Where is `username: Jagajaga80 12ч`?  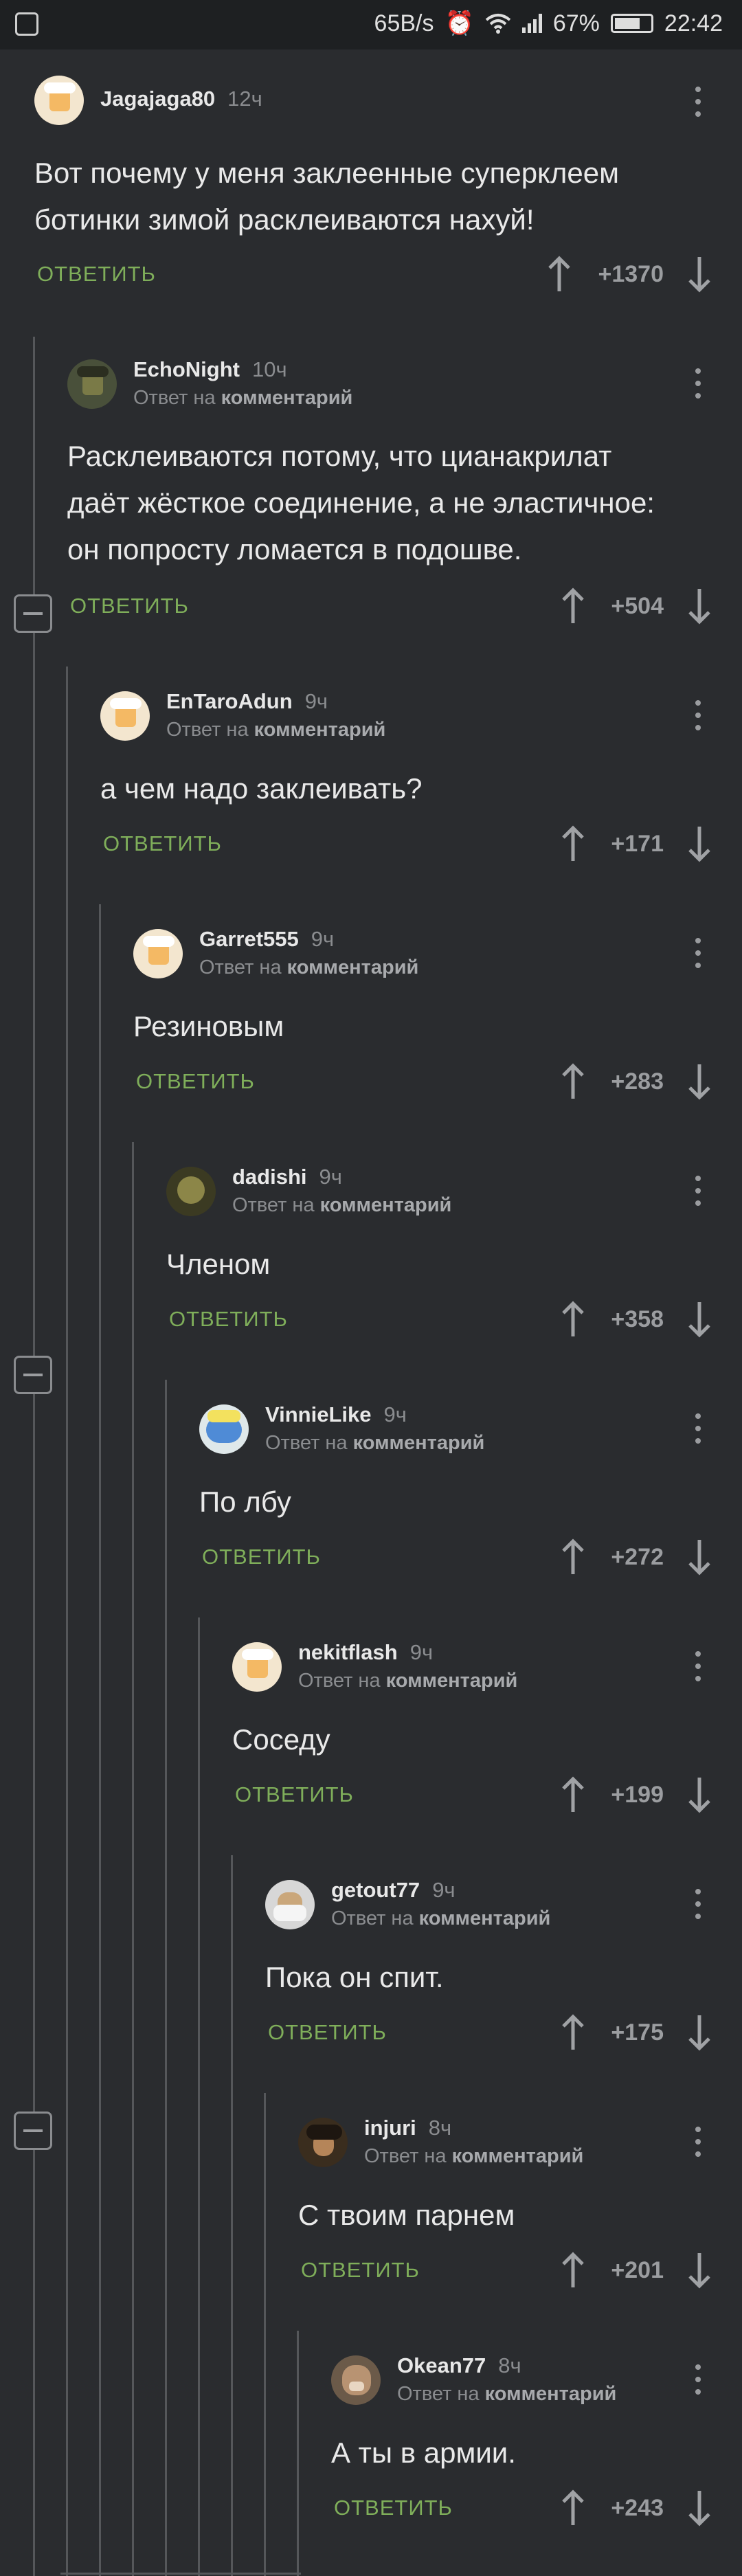
username: Jagajaga80 12ч is located at coordinates (181, 99).